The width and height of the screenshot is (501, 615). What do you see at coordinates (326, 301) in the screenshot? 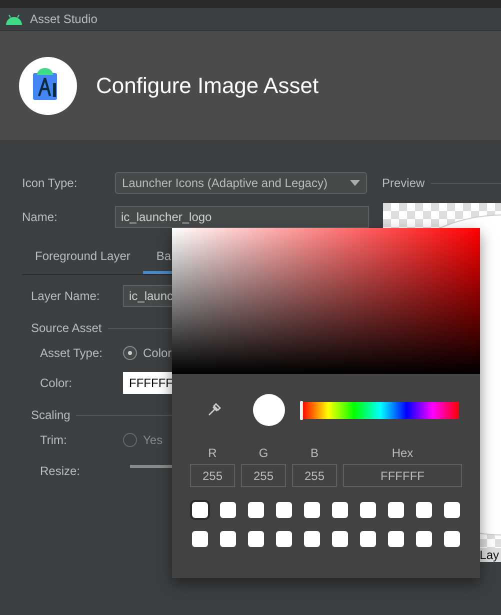
I see `saturation-value-area` at bounding box center [326, 301].